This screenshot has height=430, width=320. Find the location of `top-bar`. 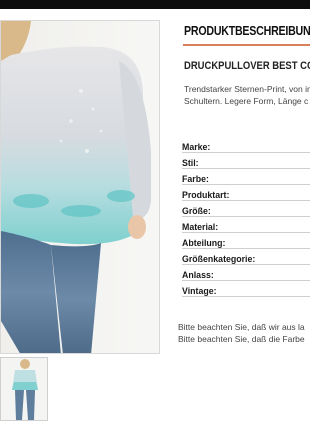

top-bar is located at coordinates (155, 4).